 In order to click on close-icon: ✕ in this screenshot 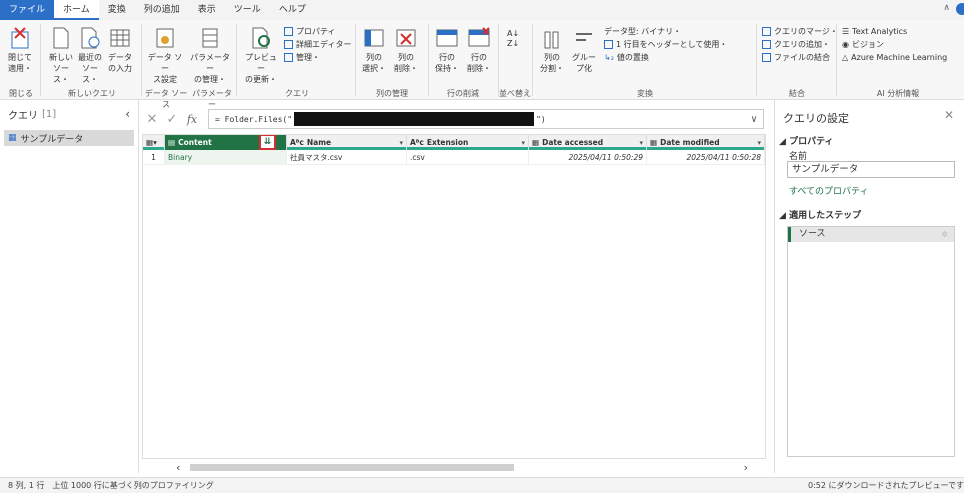, I will do `click(949, 115)`.